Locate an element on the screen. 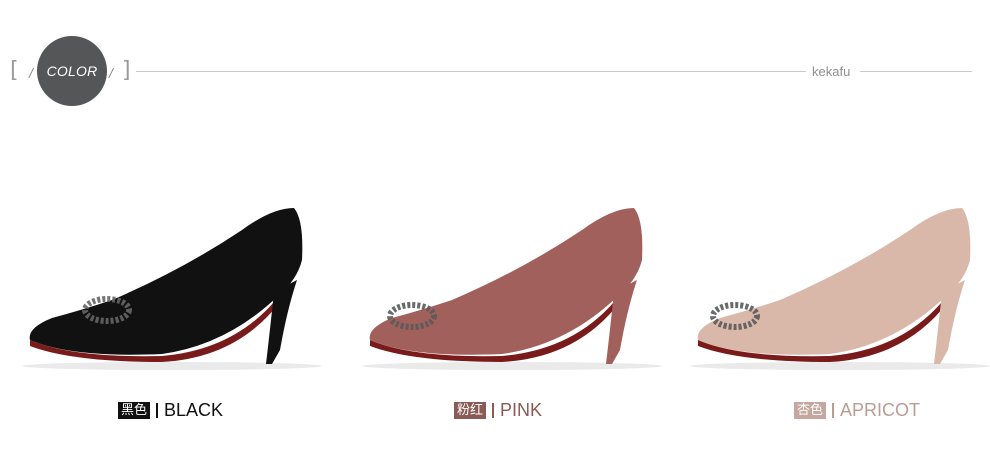  caption-black-cn: 黑色 is located at coordinates (134, 410).